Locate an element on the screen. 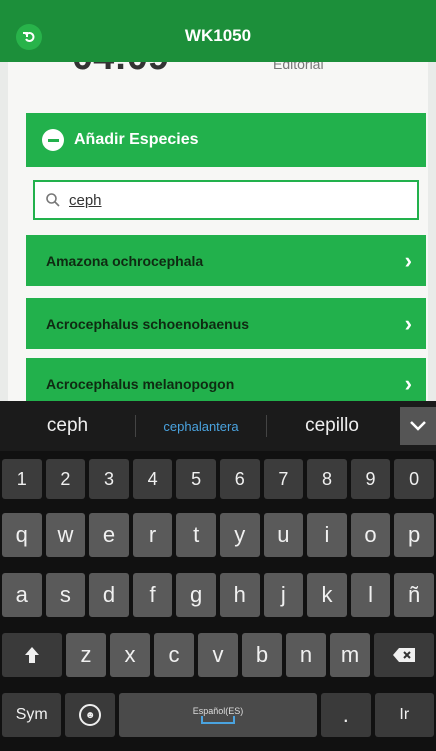 The width and height of the screenshot is (436, 751). key: q is located at coordinates (22, 535).